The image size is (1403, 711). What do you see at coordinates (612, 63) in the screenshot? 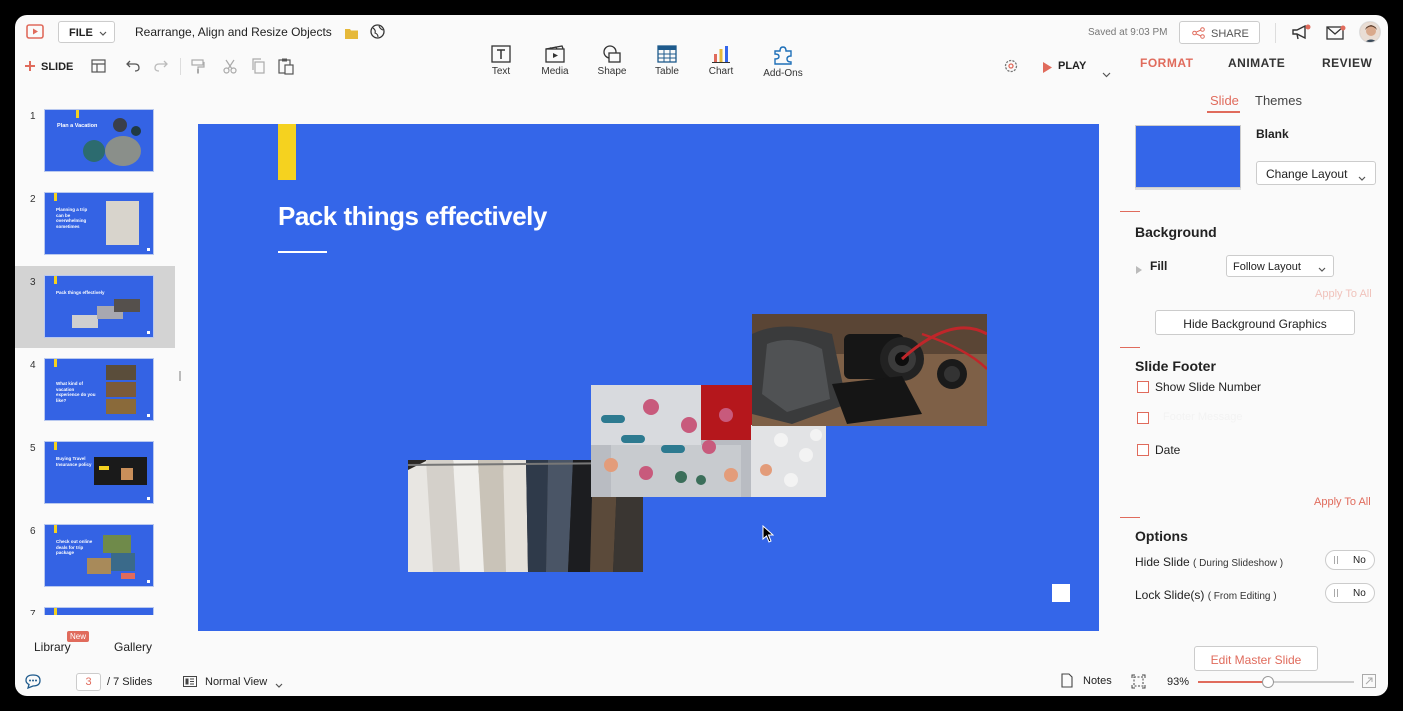
I see `insert-shape-button: Shape` at bounding box center [612, 63].